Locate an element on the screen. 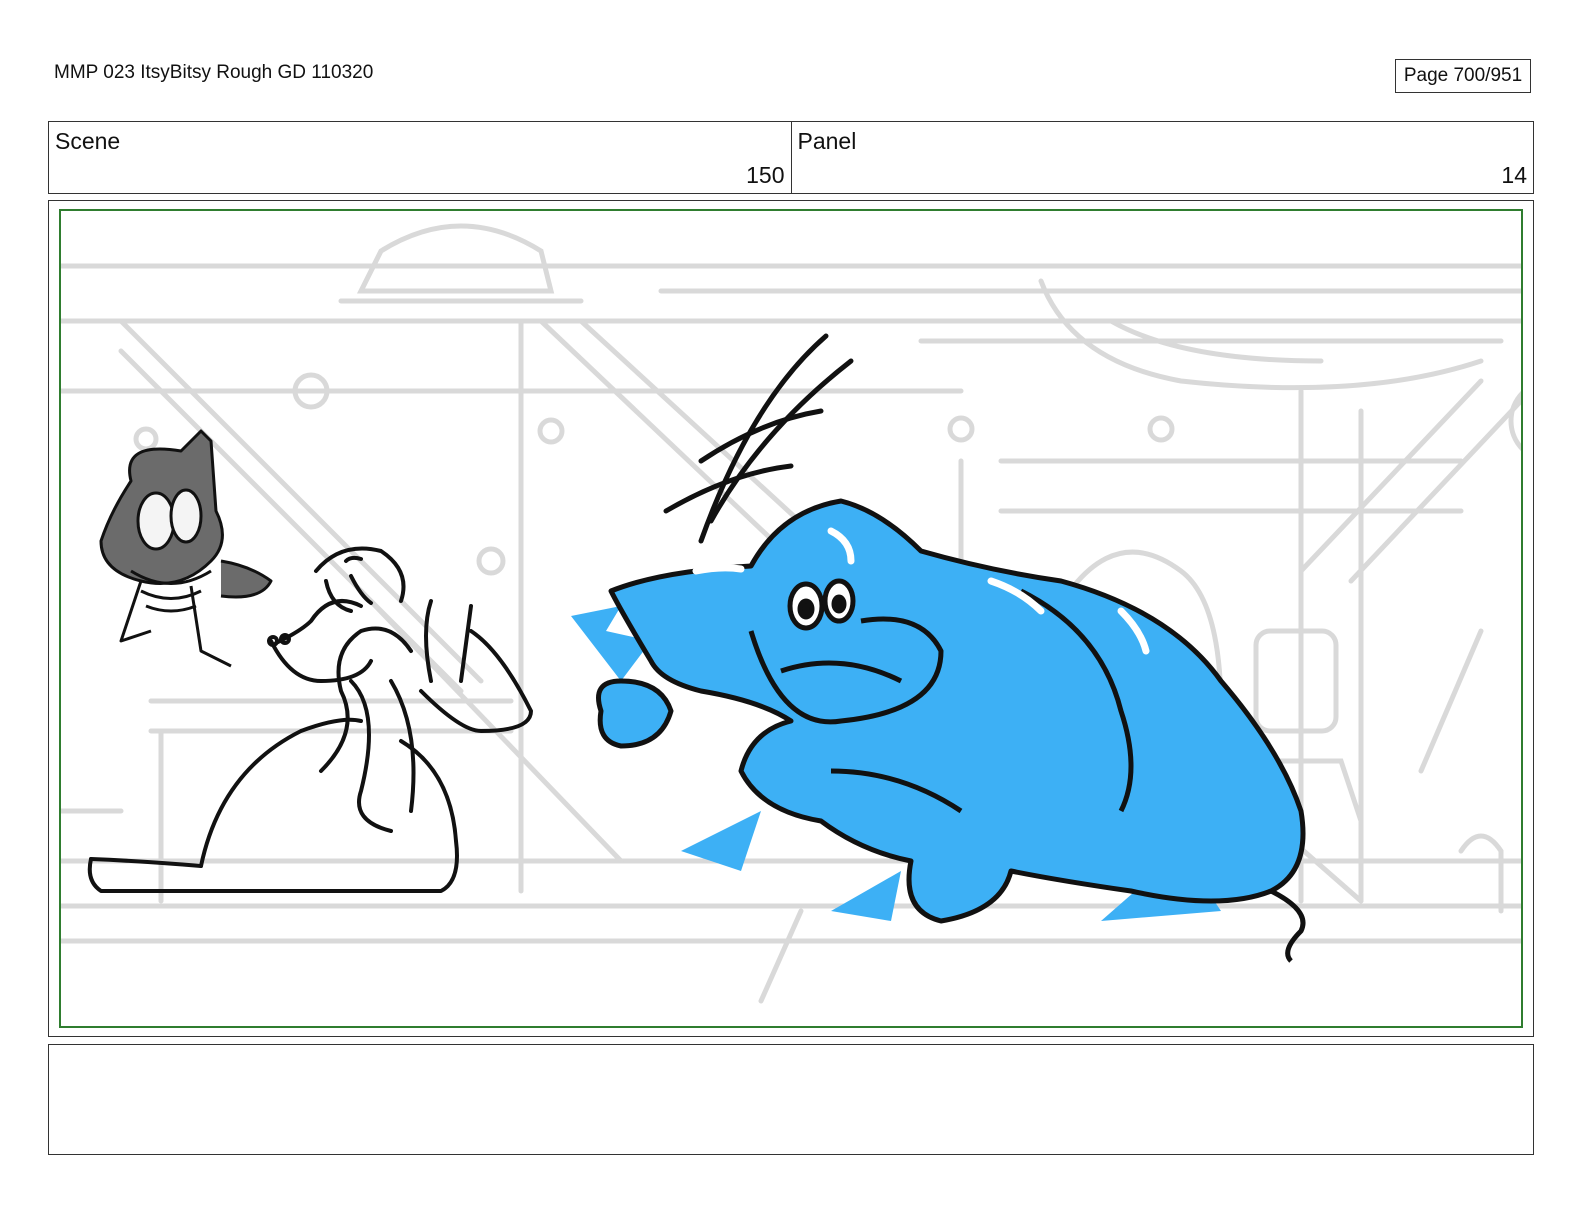 The height and width of the screenshot is (1225, 1582). panel-number: 14 is located at coordinates (1514, 175).